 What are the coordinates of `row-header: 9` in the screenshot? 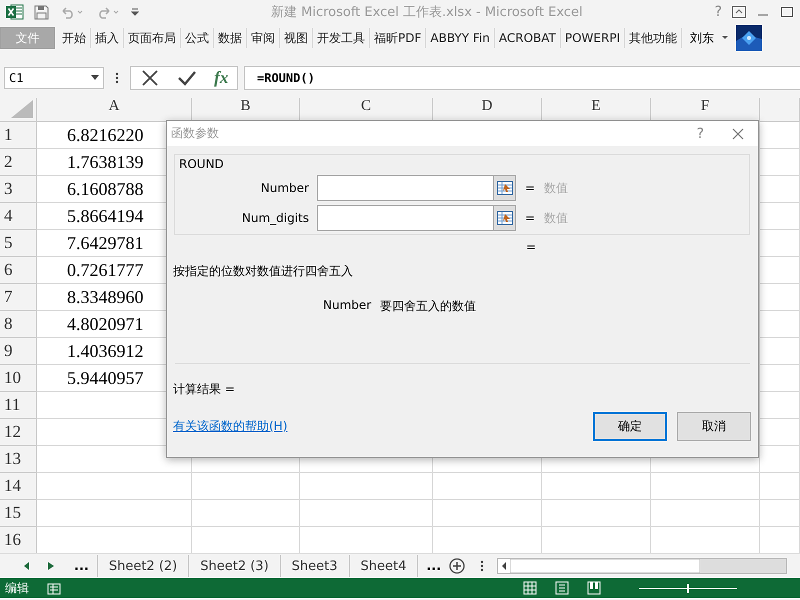 It's located at (18, 351).